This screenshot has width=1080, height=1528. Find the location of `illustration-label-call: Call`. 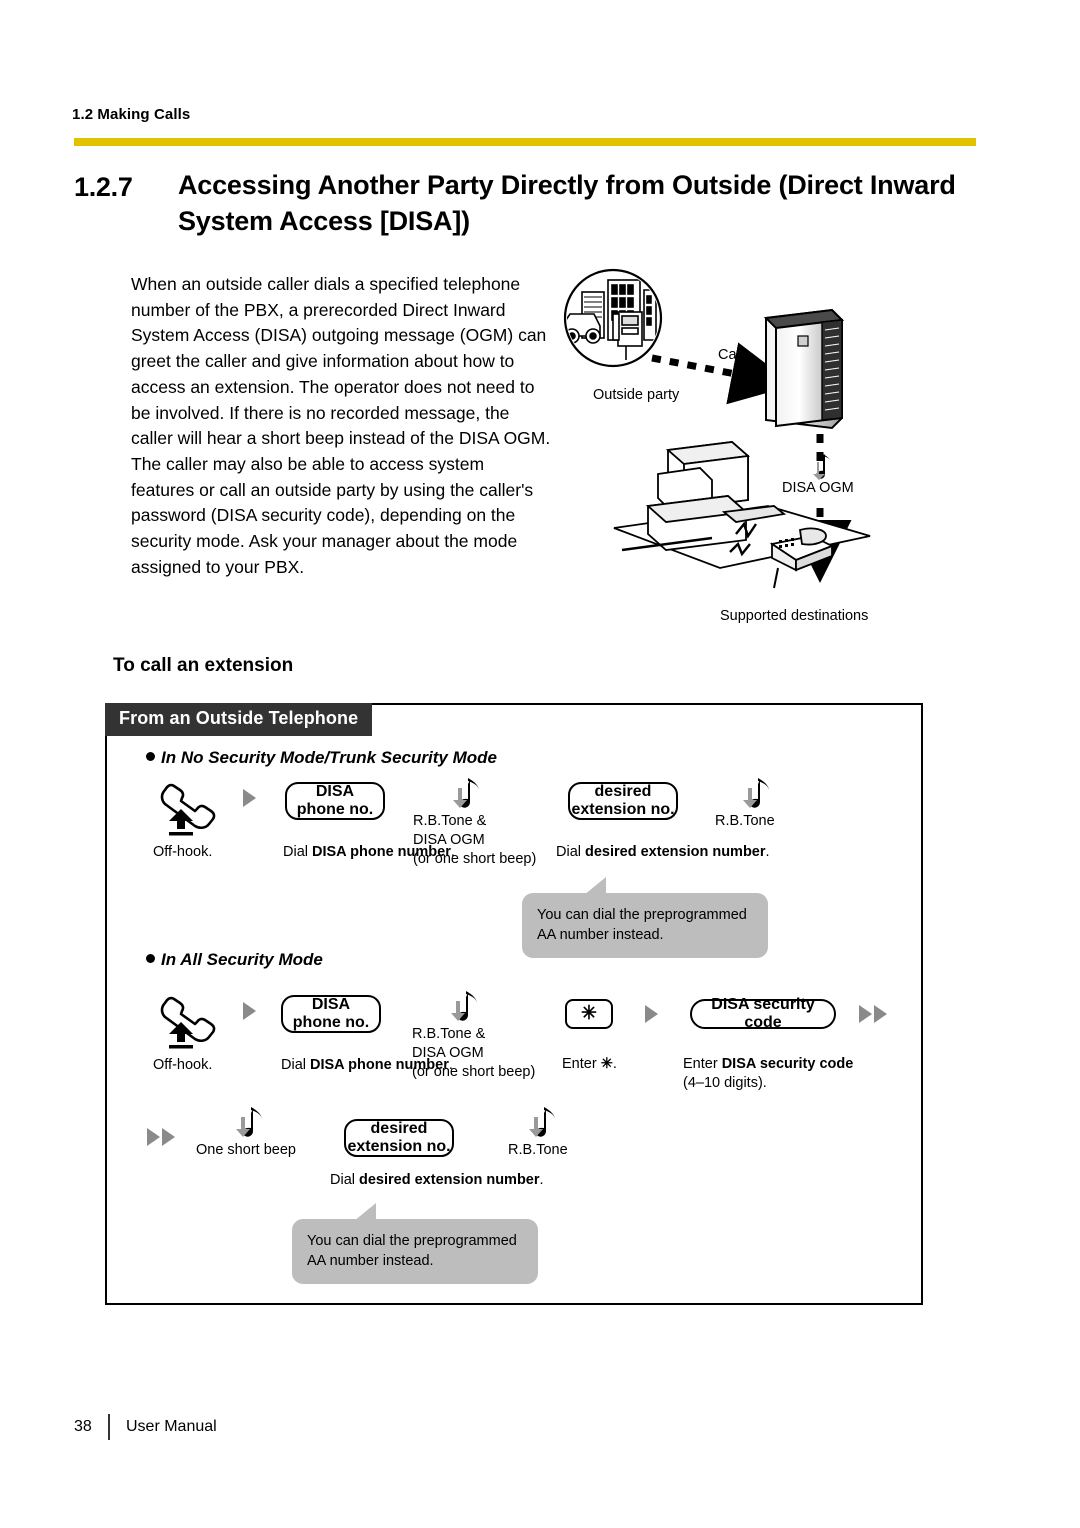

illustration-label-call: Call is located at coordinates (730, 355).